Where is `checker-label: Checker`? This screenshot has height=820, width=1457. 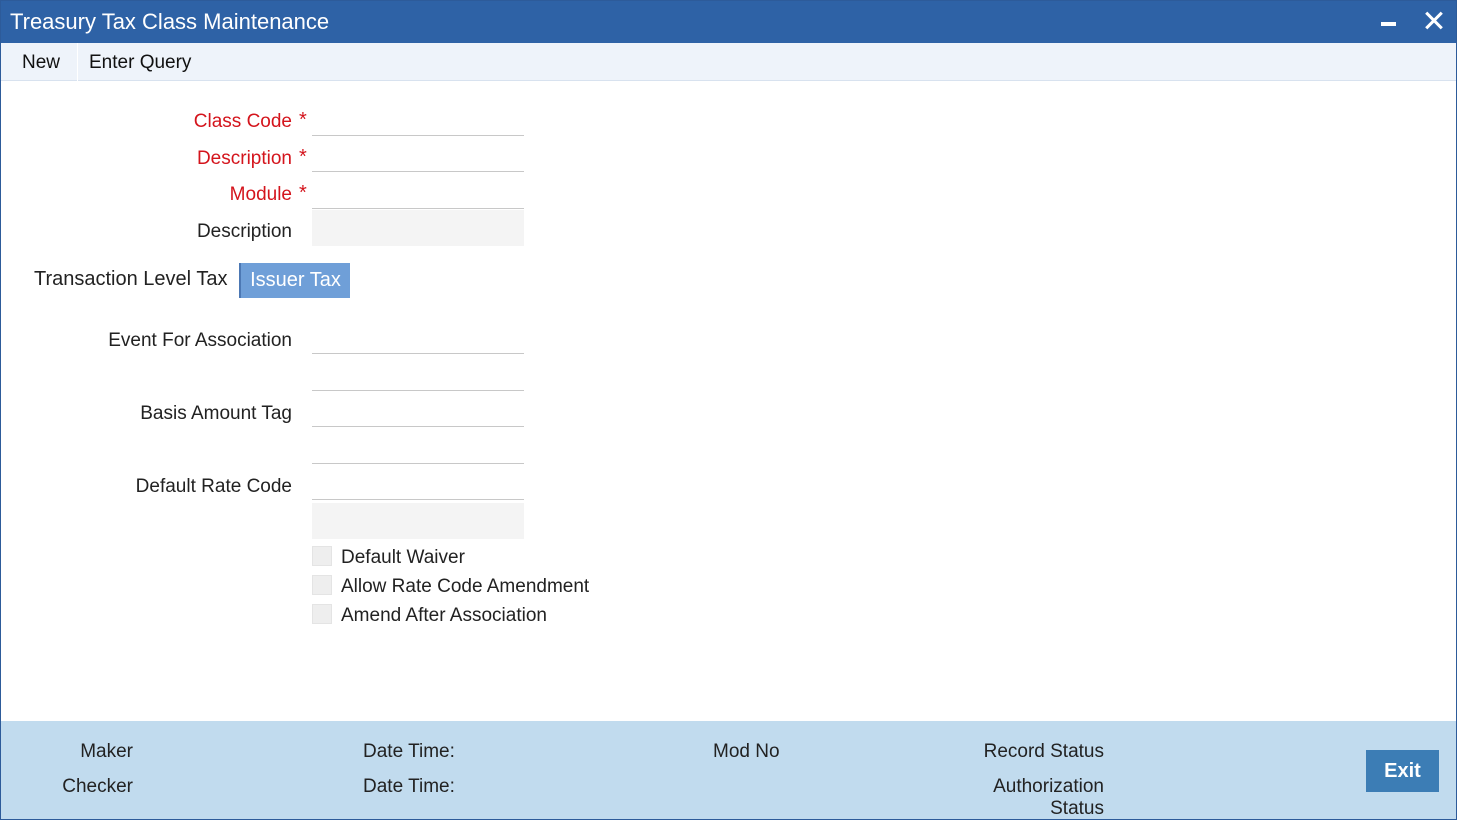 checker-label: Checker is located at coordinates (97, 786).